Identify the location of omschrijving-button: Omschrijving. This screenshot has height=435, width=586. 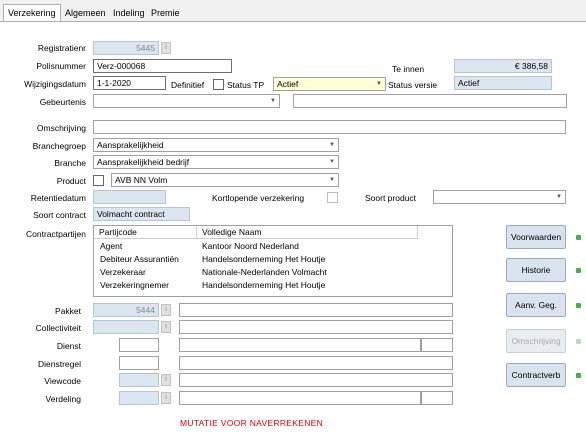
(536, 341).